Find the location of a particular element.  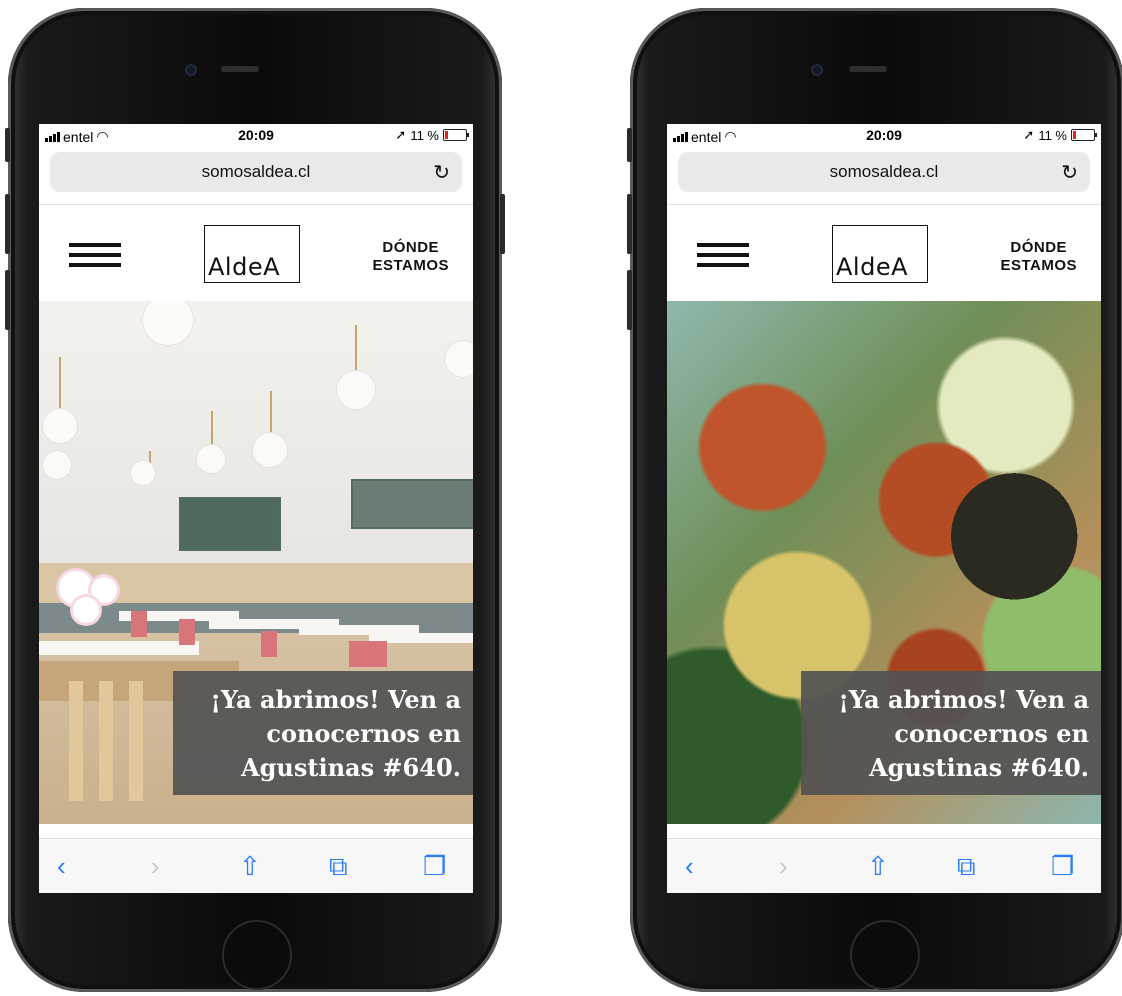

power-button is located at coordinates (502, 224).